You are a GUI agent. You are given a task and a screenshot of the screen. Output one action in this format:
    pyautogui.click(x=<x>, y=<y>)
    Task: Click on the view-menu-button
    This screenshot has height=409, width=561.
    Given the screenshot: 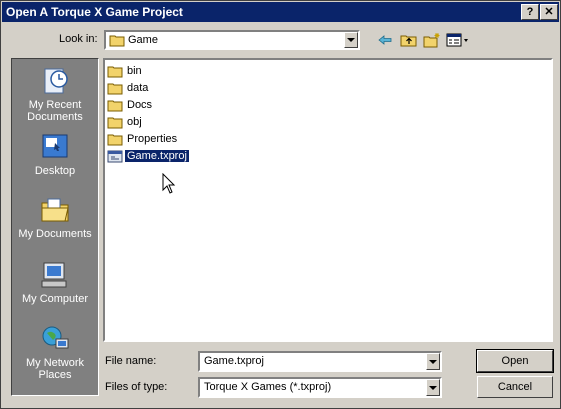 What is the action you would take?
    pyautogui.click(x=458, y=40)
    